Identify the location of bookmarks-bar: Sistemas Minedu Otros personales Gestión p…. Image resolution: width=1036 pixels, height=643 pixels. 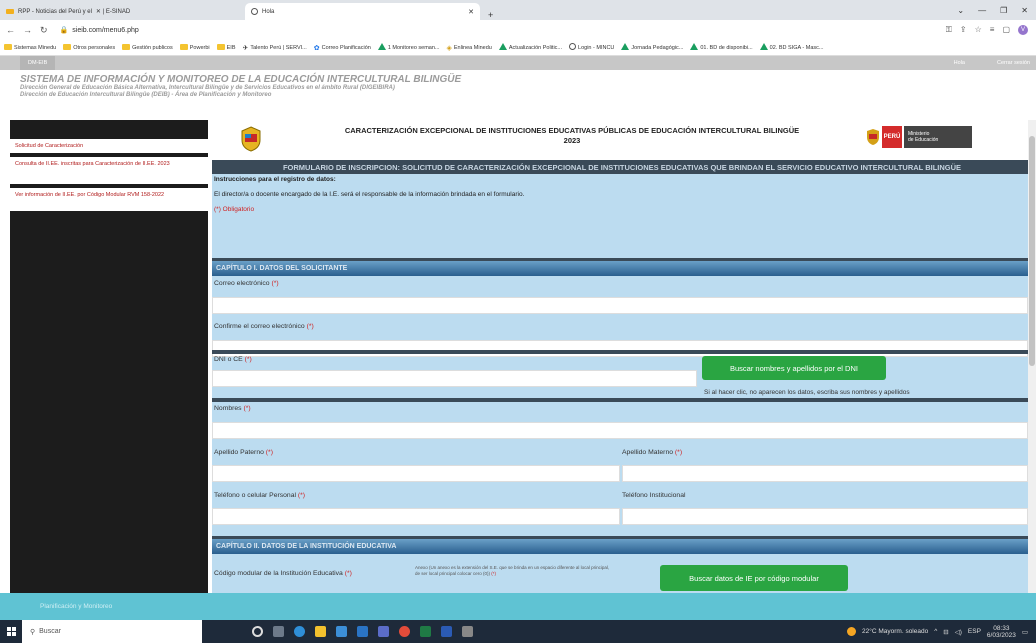
(518, 48).